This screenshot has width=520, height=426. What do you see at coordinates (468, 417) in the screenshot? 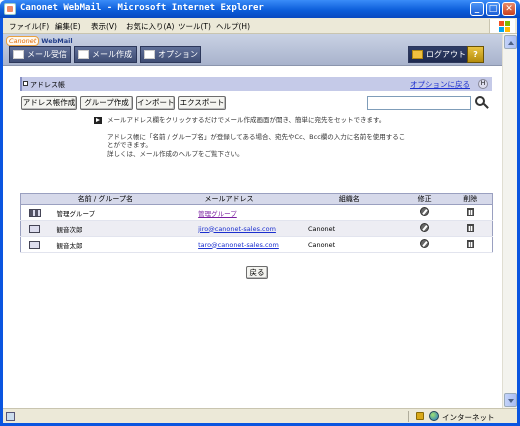
I see `security-zone-label: インターネット` at bounding box center [468, 417].